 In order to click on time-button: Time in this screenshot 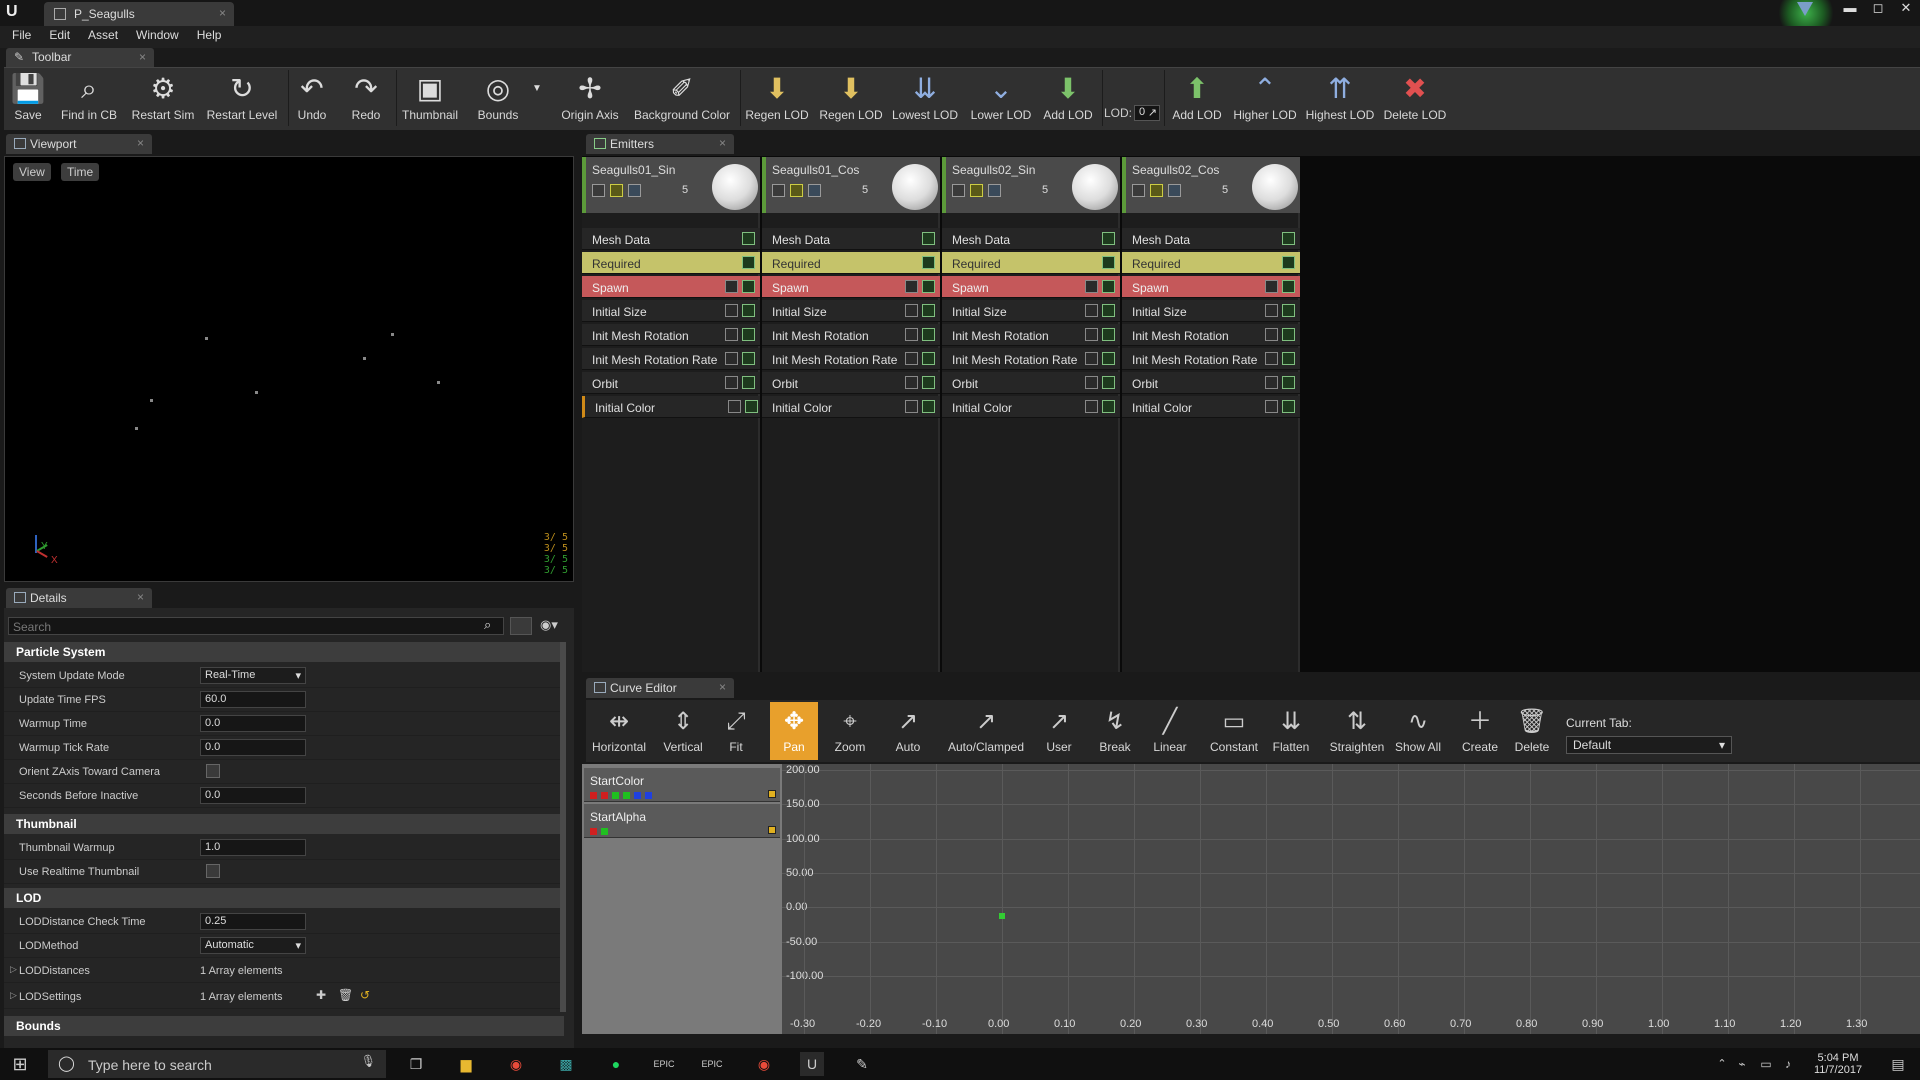, I will do `click(80, 172)`.